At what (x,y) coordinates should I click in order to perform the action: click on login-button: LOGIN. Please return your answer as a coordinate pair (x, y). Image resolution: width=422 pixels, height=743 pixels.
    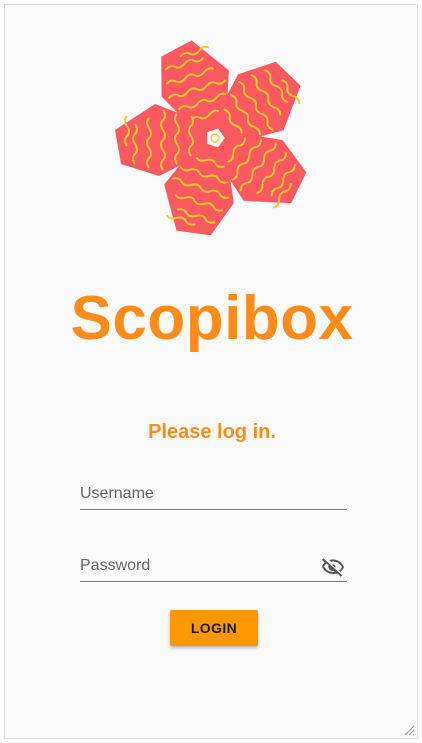
    Looking at the image, I should click on (214, 628).